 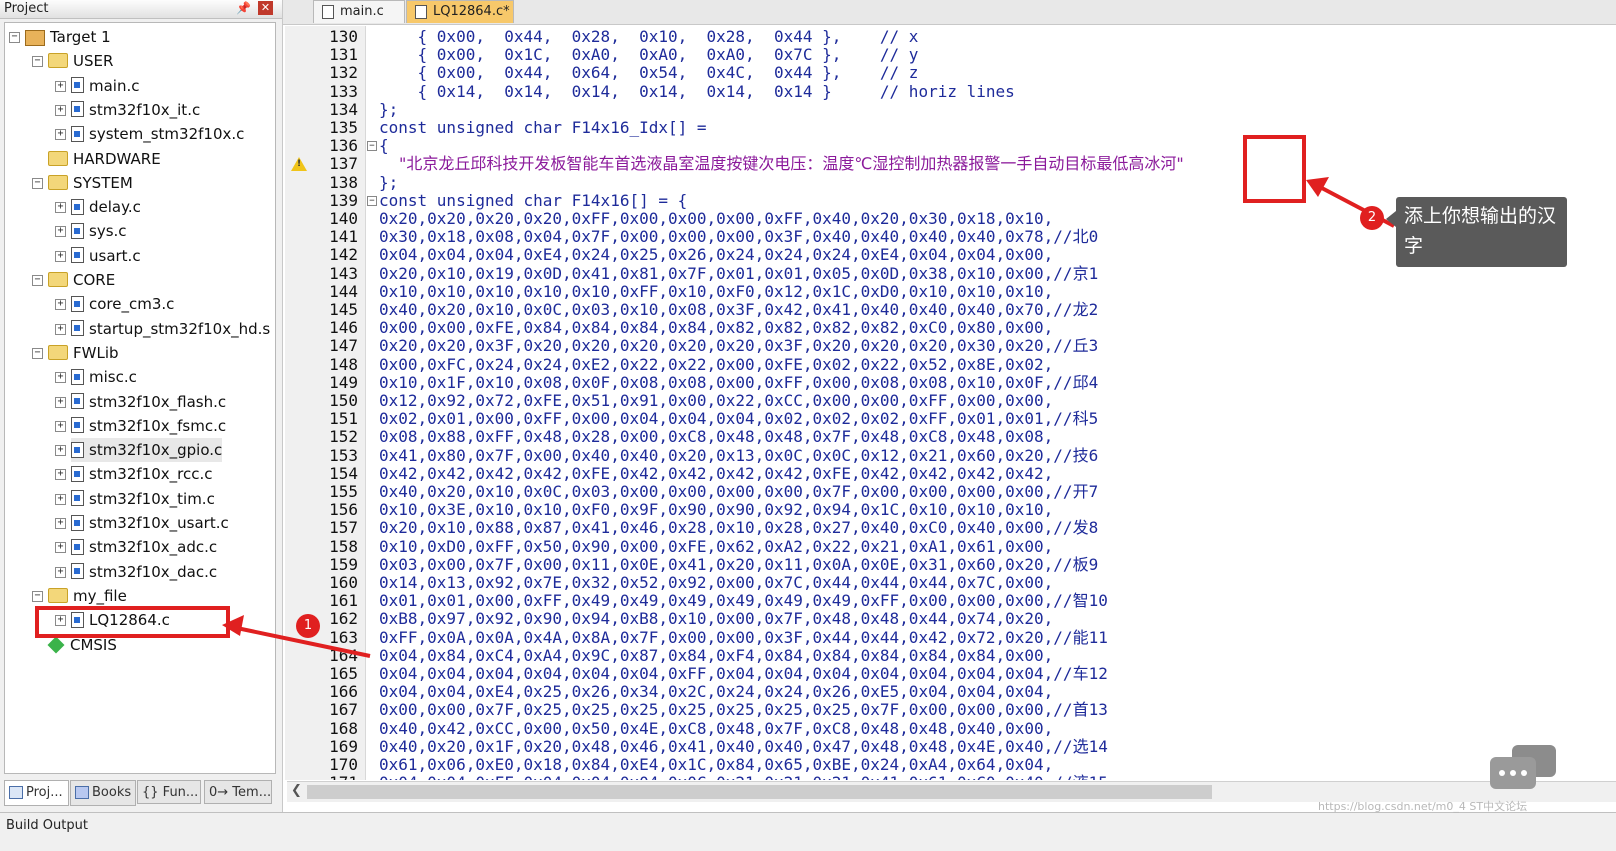 I want to click on chat-bubble-icon, so click(x=1524, y=769).